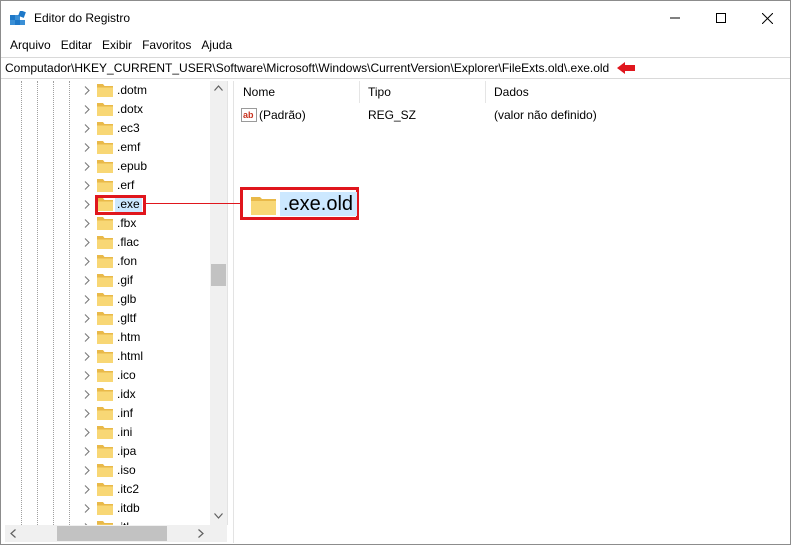  What do you see at coordinates (107, 318) in the screenshot?
I see `tree-item: .gltf` at bounding box center [107, 318].